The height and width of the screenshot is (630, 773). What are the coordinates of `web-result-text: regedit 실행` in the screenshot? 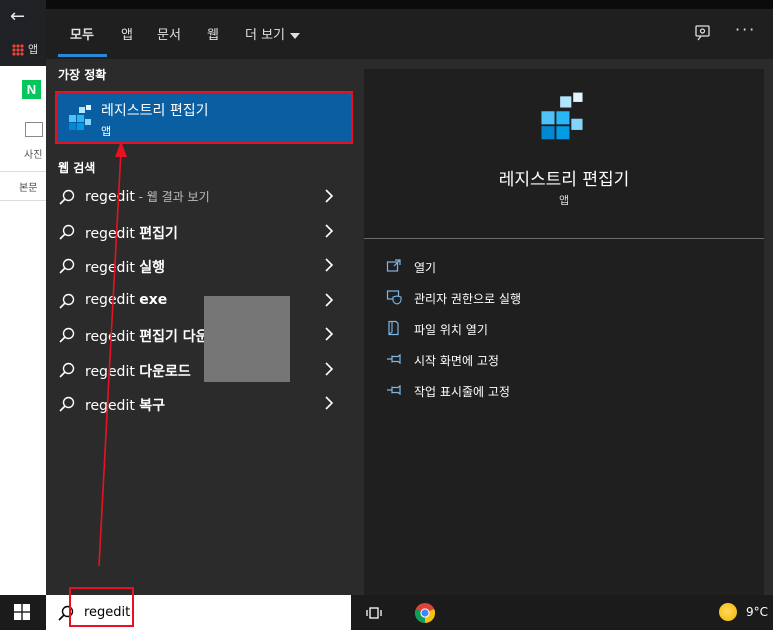 It's located at (125, 267).